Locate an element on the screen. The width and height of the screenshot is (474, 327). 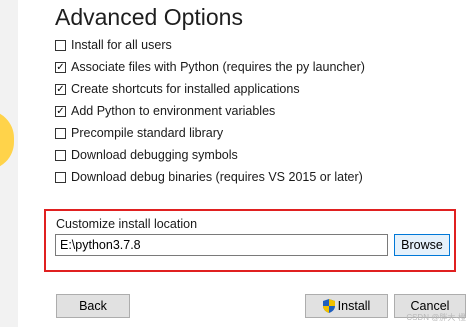
install-location-label: Customize install location is located at coordinates (127, 224).